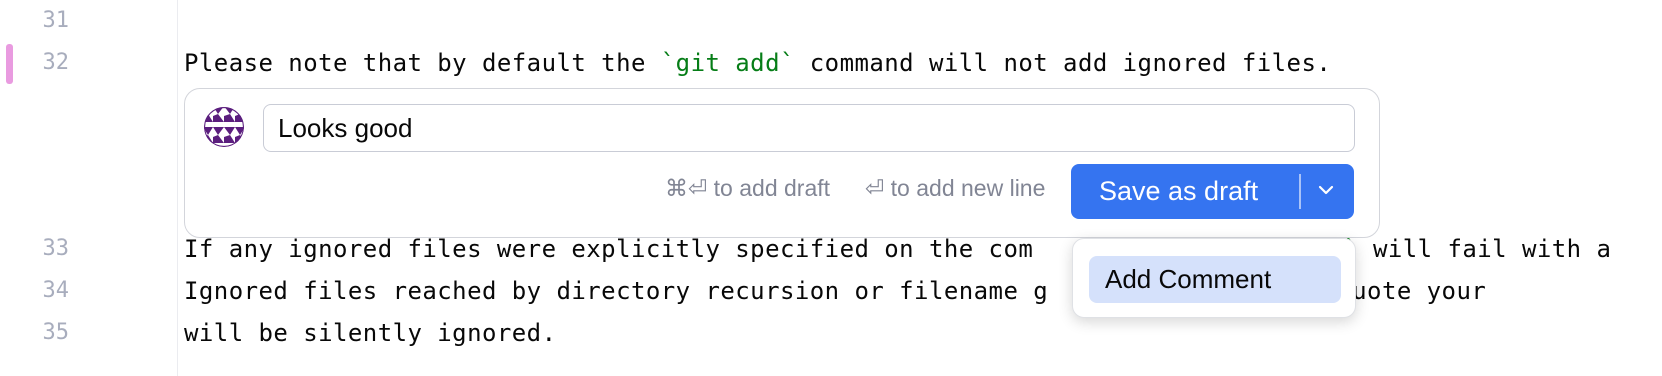 This screenshot has width=1662, height=376. What do you see at coordinates (1063, 63) in the screenshot?
I see `code-text: command will not add ignored files.` at bounding box center [1063, 63].